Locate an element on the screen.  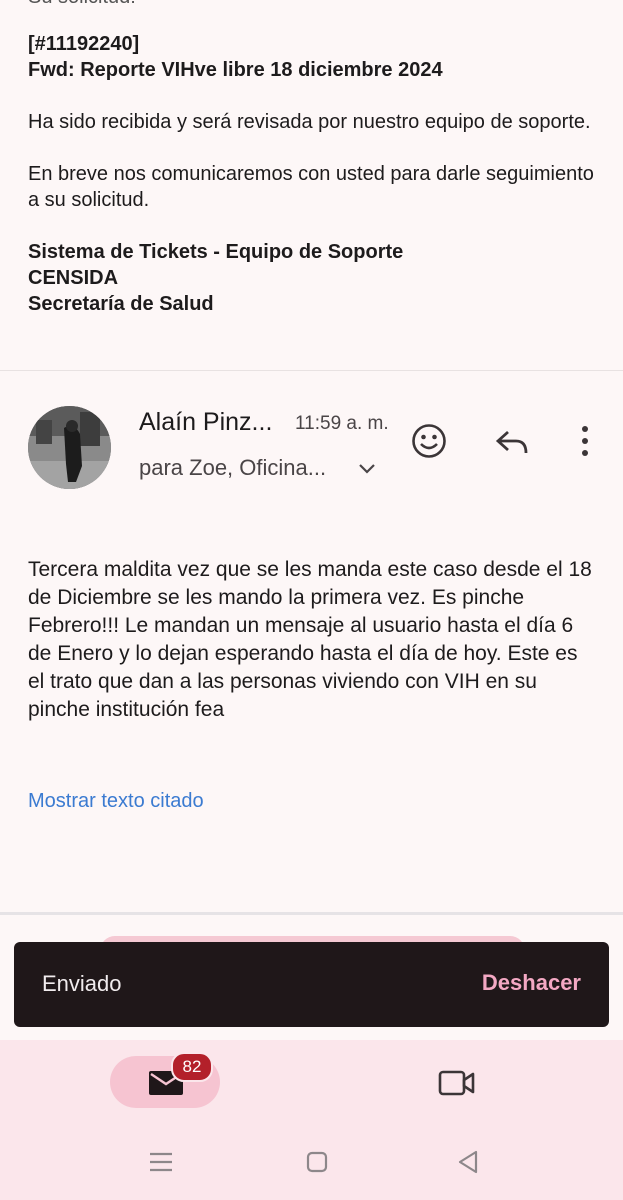
undo-button: Deshacer is located at coordinates (531, 983).